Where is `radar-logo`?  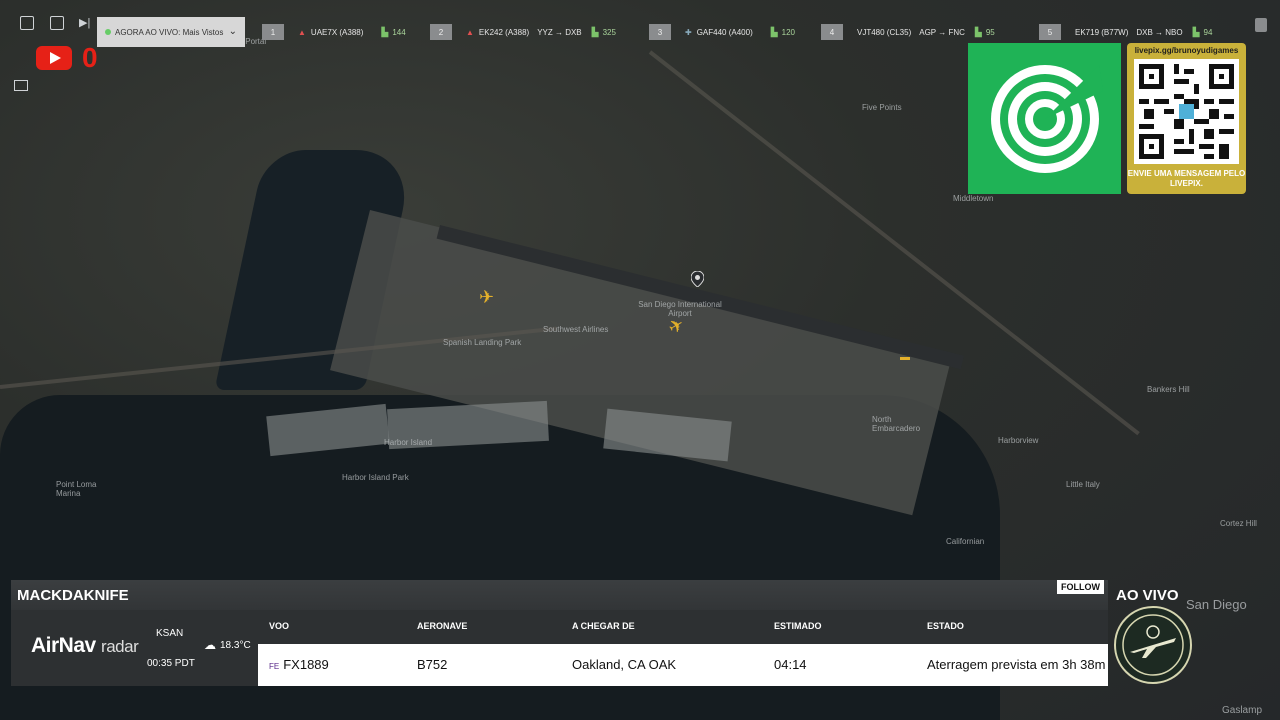
radar-logo is located at coordinates (1044, 118).